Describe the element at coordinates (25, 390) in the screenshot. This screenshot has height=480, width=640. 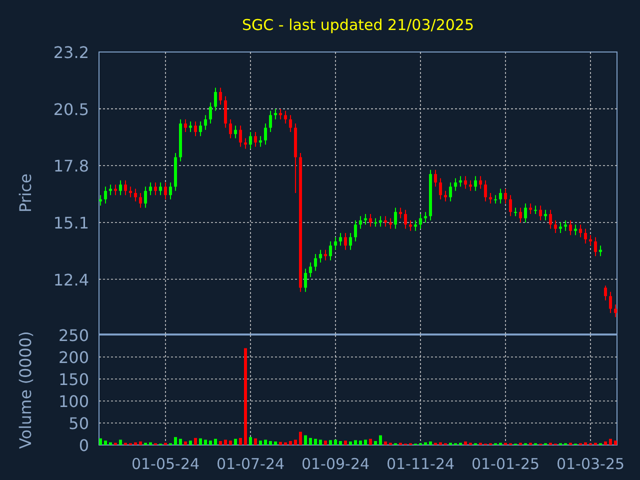
I see `axis-title: Volume (0000)` at that location.